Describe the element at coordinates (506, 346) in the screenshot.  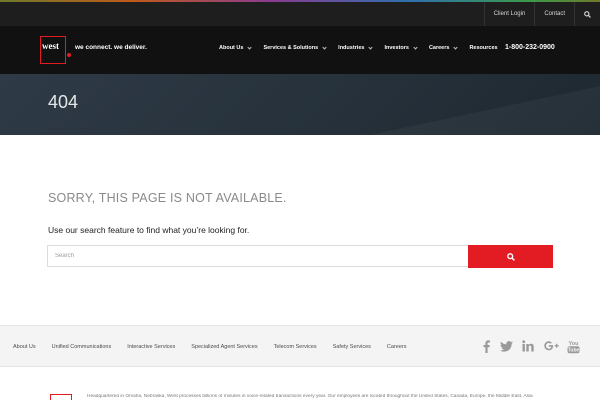
I see `twitter-icon` at that location.